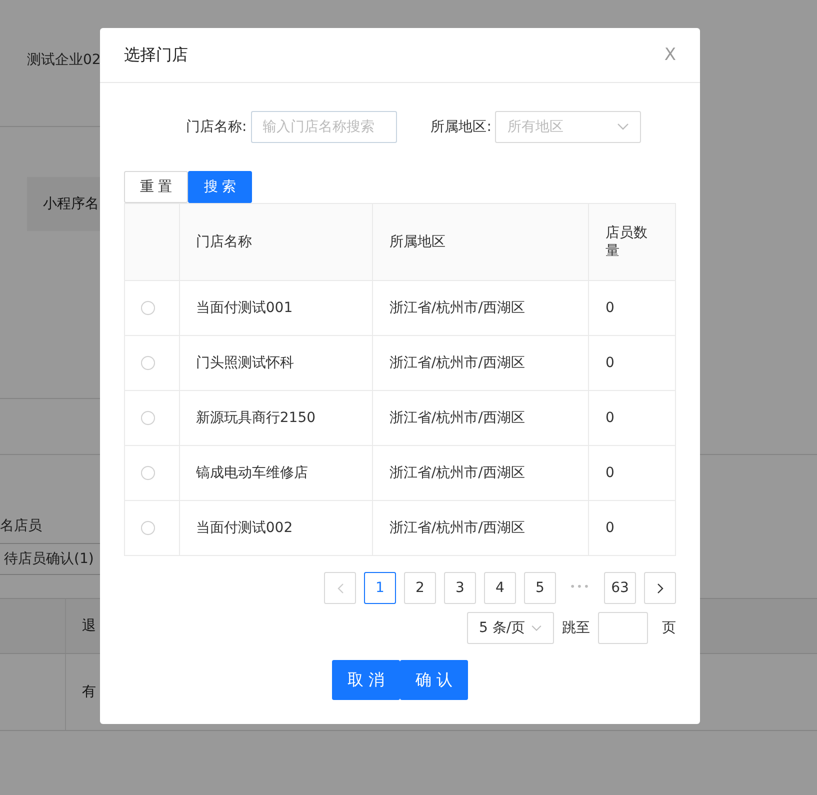 Image resolution: width=817 pixels, height=795 pixels. Describe the element at coordinates (244, 308) in the screenshot. I see `table-cell: 当面付测试001` at that location.